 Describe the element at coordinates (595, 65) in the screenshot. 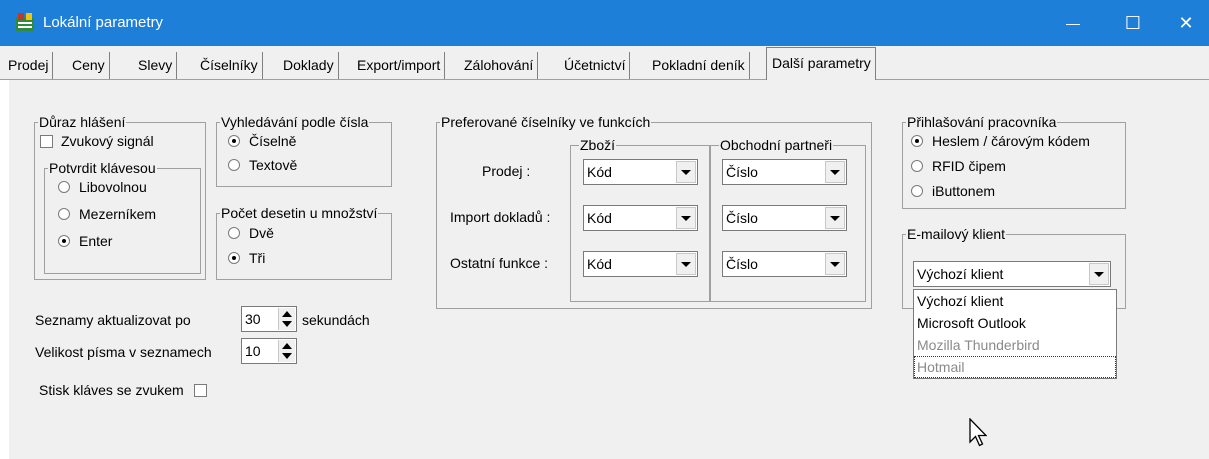

I see `tab-ucetnictvi: Účetnictví` at that location.